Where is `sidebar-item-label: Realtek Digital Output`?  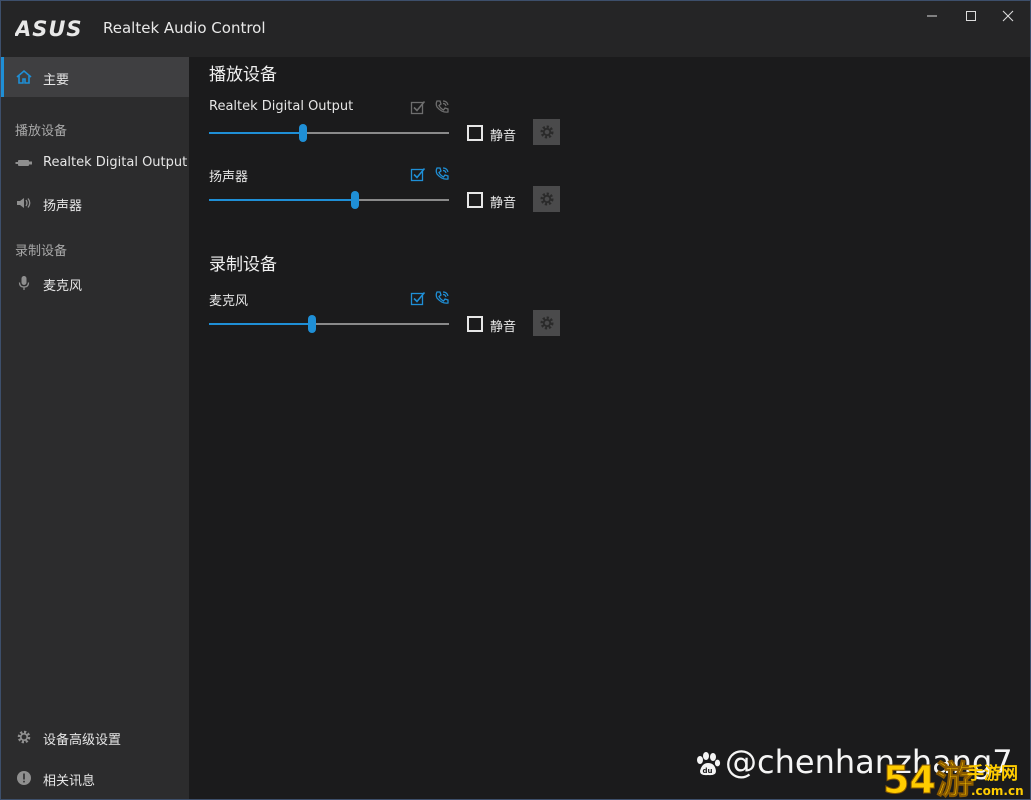
sidebar-item-label: Realtek Digital Output is located at coordinates (115, 162).